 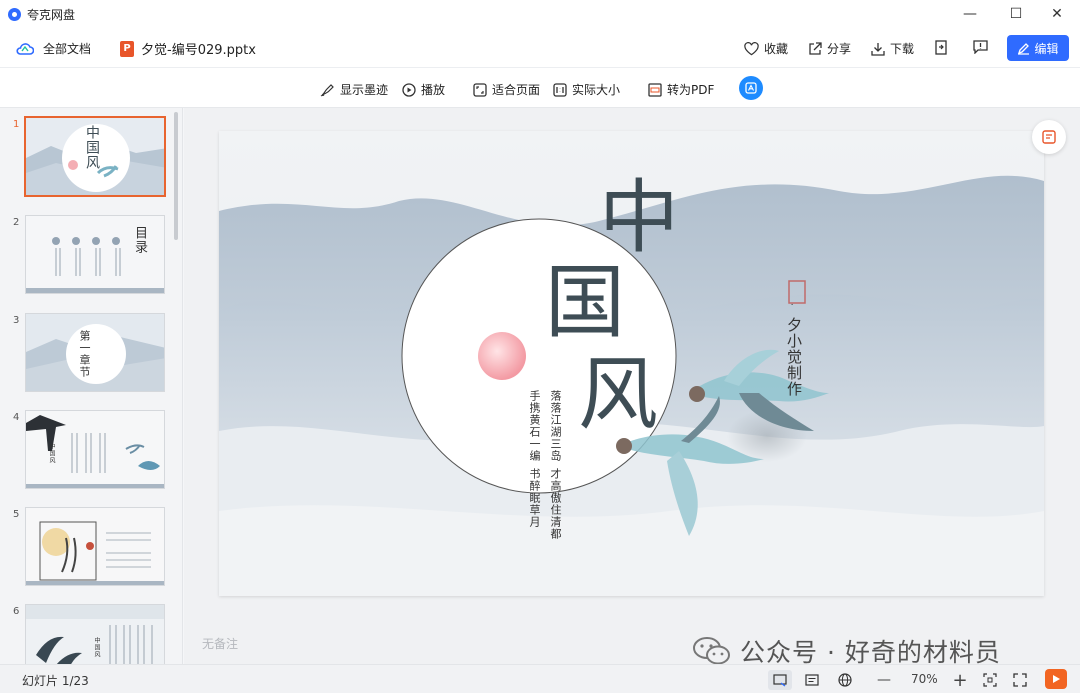 What do you see at coordinates (95, 449) in the screenshot?
I see `slide-thumbnail-4: 中国风` at bounding box center [95, 449].